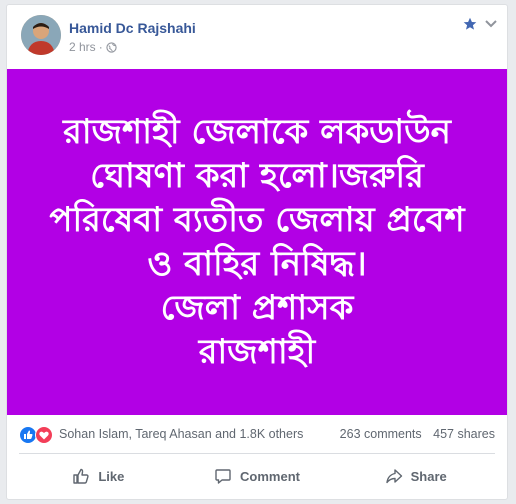 This screenshot has height=504, width=516. I want to click on like-button: Like, so click(98, 476).